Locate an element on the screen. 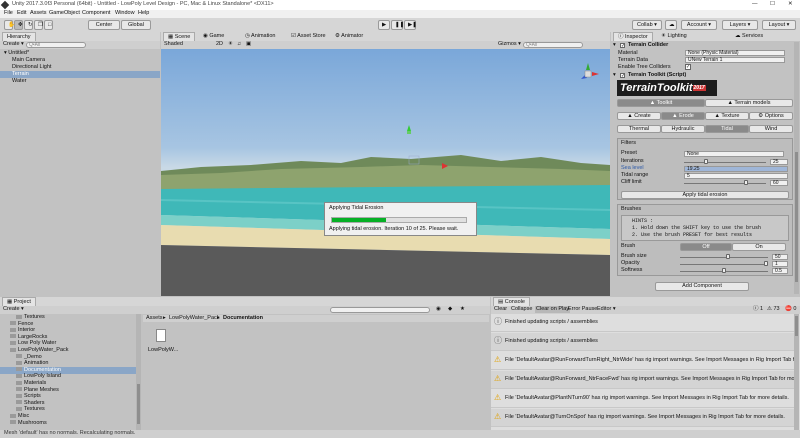  add-component-button: Add Component is located at coordinates (702, 286).